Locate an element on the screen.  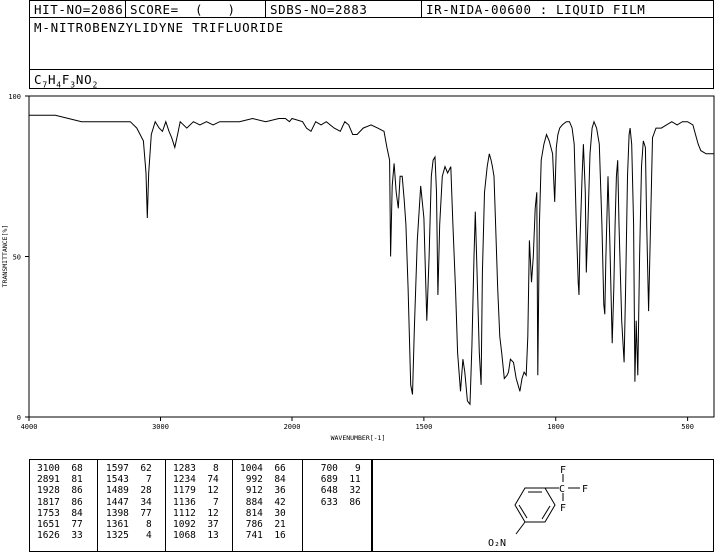
y-tick-label: 100 is located at coordinates (14, 97).